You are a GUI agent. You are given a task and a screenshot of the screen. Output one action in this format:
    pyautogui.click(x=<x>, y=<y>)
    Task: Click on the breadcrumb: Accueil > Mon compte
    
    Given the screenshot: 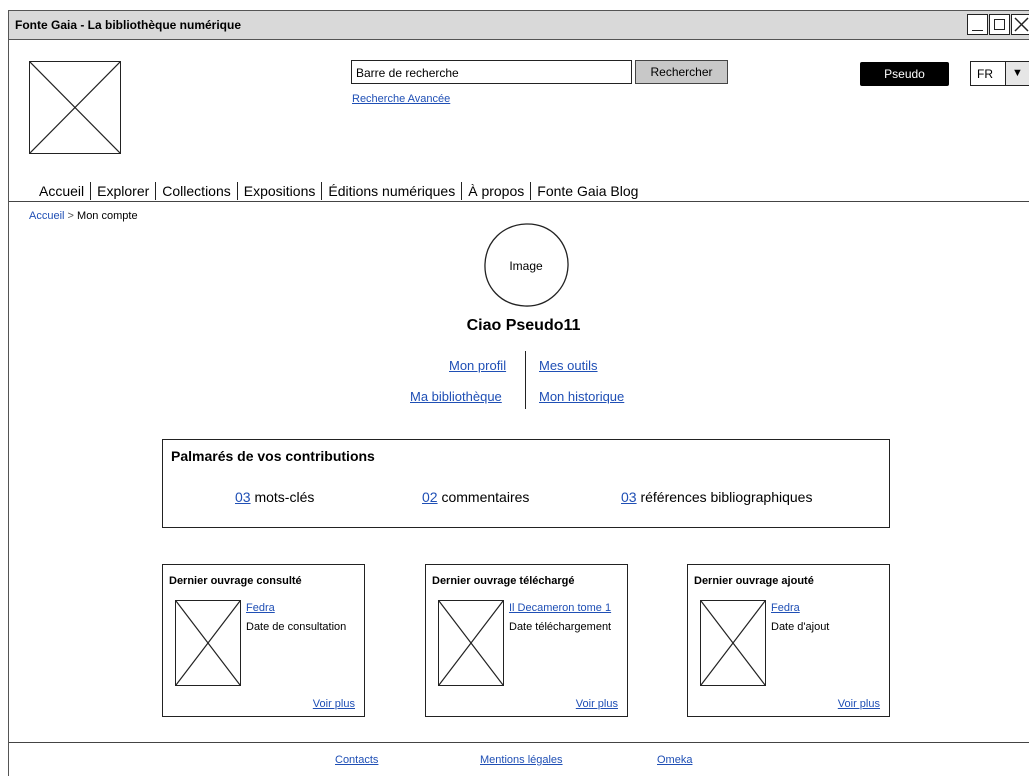 What is the action you would take?
    pyautogui.click(x=83, y=216)
    